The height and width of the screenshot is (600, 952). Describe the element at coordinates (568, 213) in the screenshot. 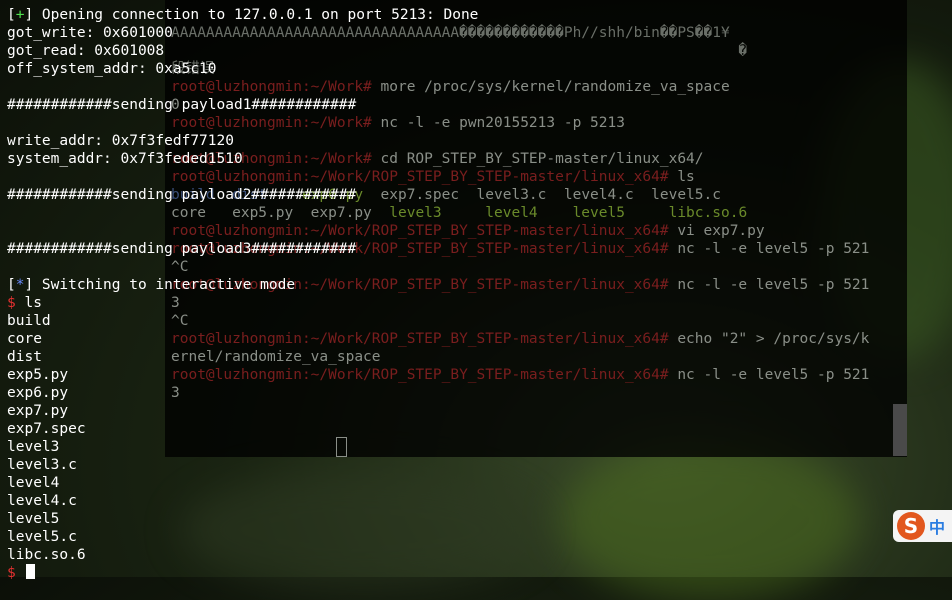

I see `terminal-text: level3 level4 level5 libc.so.6` at that location.